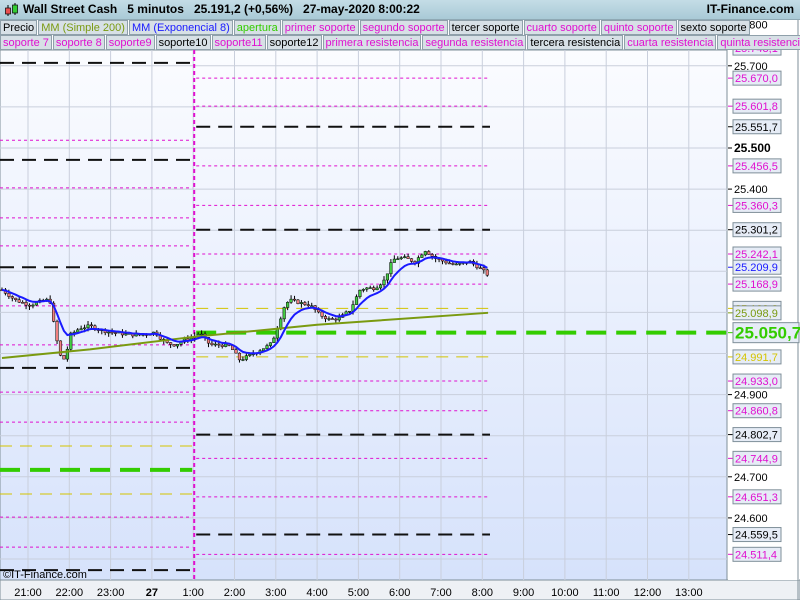 This screenshot has width=800, height=600. What do you see at coordinates (130, 42) in the screenshot?
I see `legend-toggle-soporte9: soporte9` at bounding box center [130, 42].